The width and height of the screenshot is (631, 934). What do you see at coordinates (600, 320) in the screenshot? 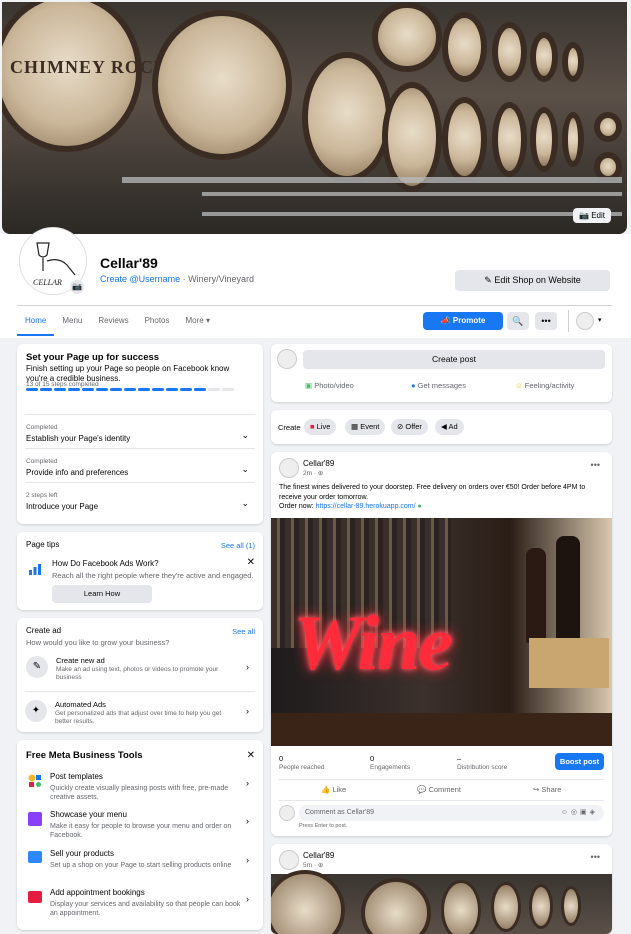
I see `chevron-down-icon: ▾` at bounding box center [600, 320].